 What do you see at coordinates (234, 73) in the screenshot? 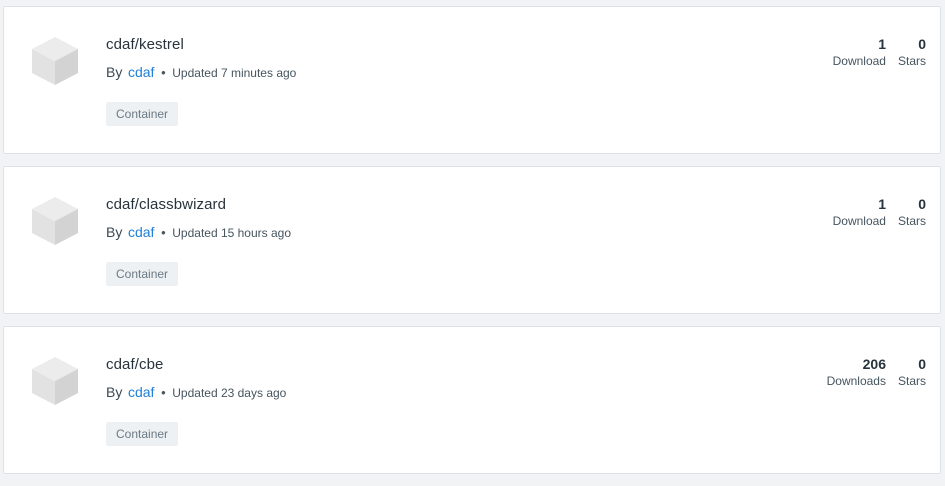
I see `updated-time: Updated 7 minutes ago` at bounding box center [234, 73].